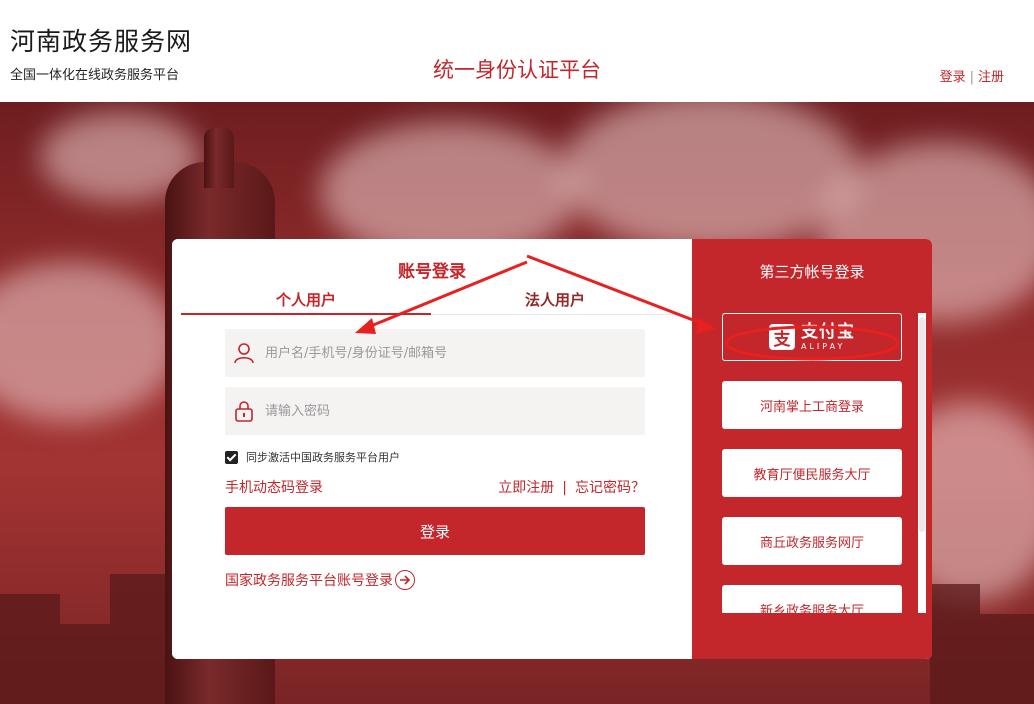 The width and height of the screenshot is (1034, 704). What do you see at coordinates (309, 581) in the screenshot?
I see `national-login-label: 国家政务服务平台账号登录` at bounding box center [309, 581].